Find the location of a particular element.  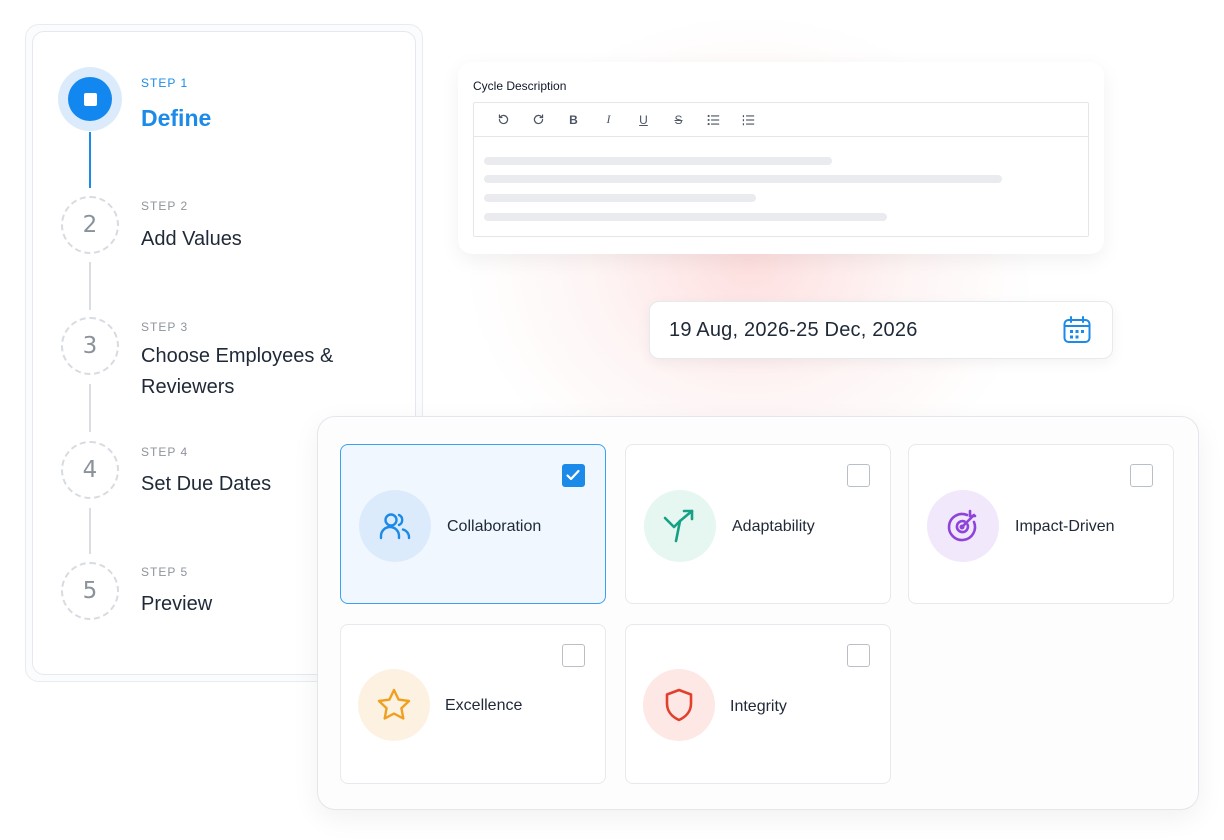

undo-button is located at coordinates (503, 120).